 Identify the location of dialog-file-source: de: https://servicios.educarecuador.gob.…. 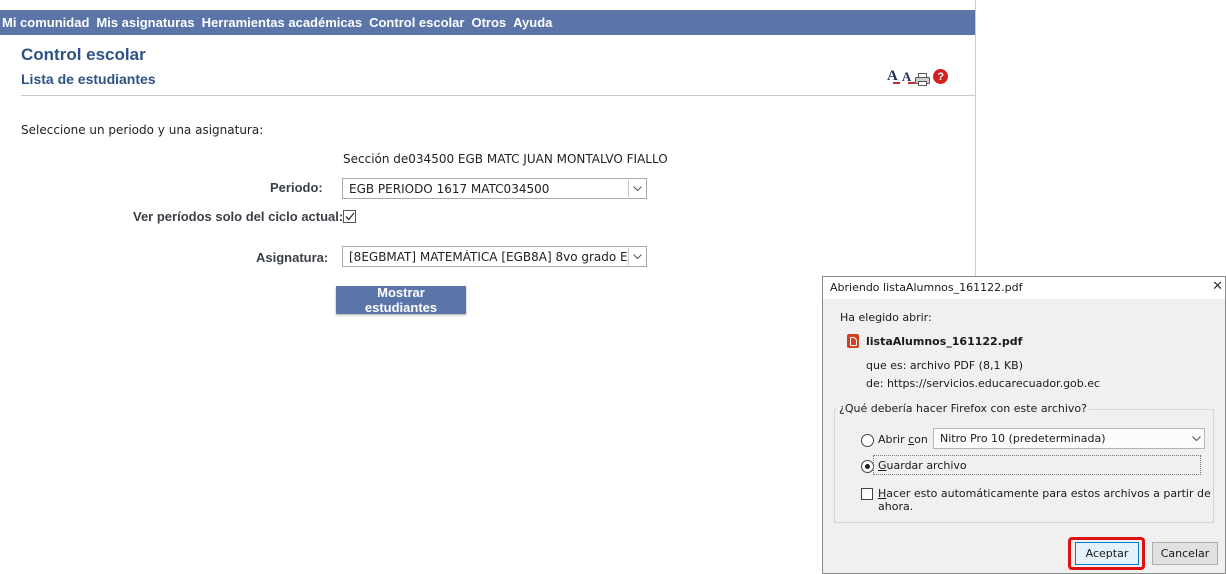
(983, 383).